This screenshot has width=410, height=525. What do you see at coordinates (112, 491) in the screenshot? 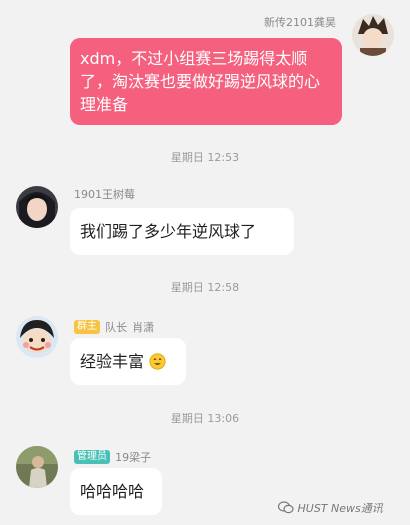
I see `message-text: 哈哈哈哈` at bounding box center [112, 491].